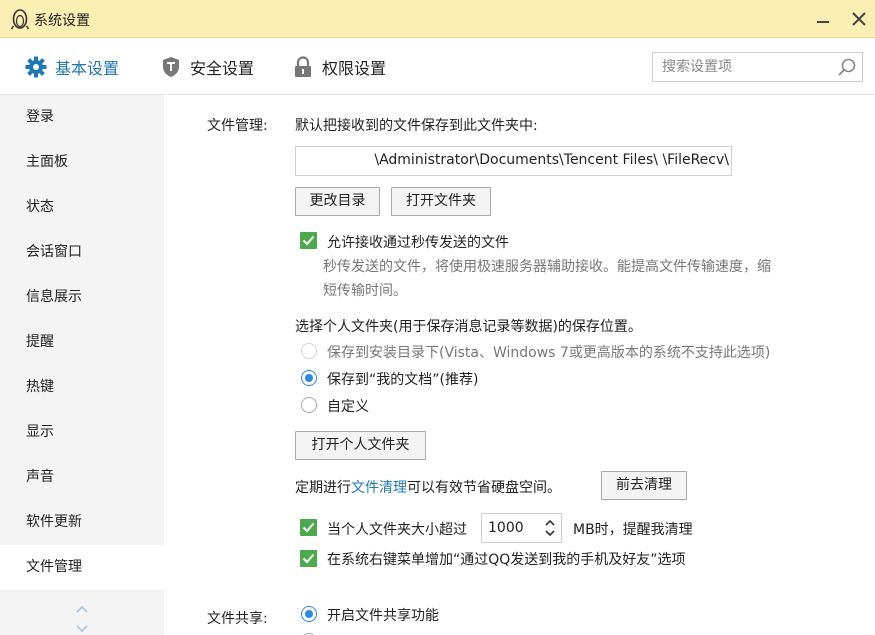 The height and width of the screenshot is (635, 875). What do you see at coordinates (360, 445) in the screenshot?
I see `open-personal-folder-button: 打开个人文件夹` at bounding box center [360, 445].